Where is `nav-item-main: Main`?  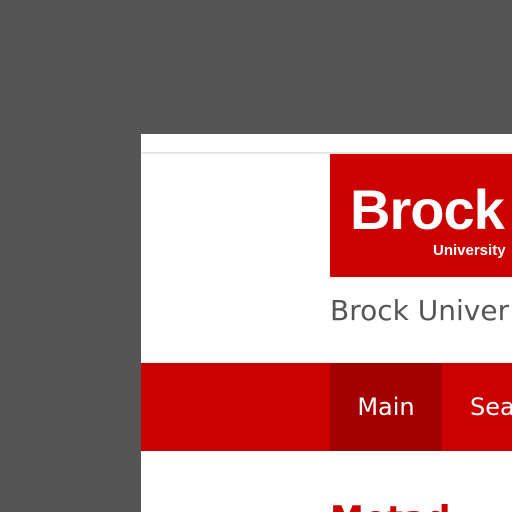 nav-item-main: Main is located at coordinates (386, 407).